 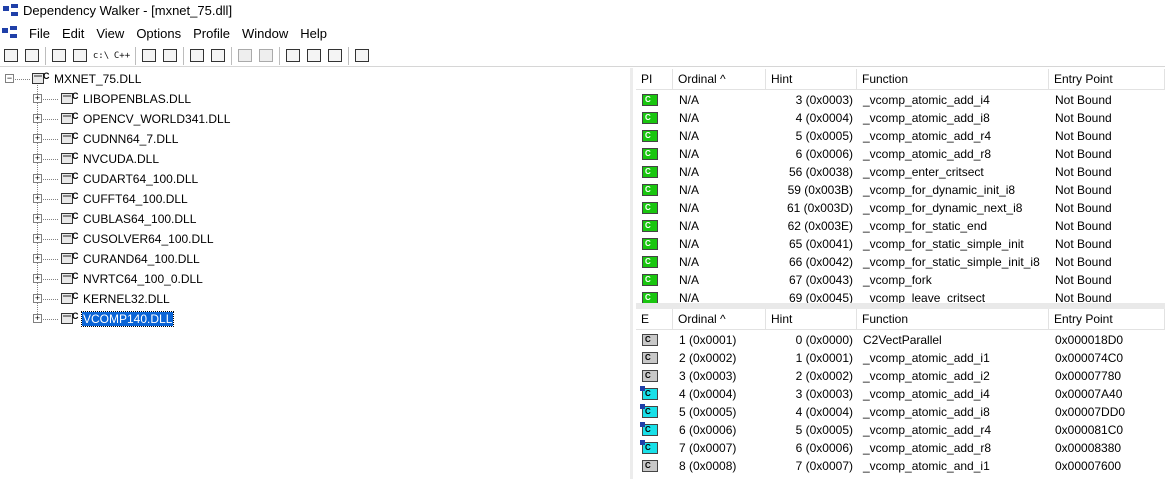 What do you see at coordinates (335, 56) in the screenshot?
I see `tile-vertical-icon` at bounding box center [335, 56].